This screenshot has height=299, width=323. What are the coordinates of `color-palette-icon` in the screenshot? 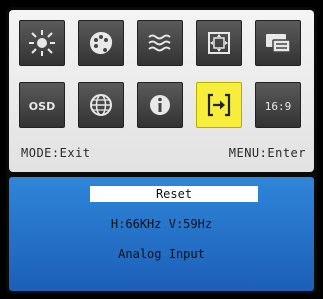 It's located at (101, 43).